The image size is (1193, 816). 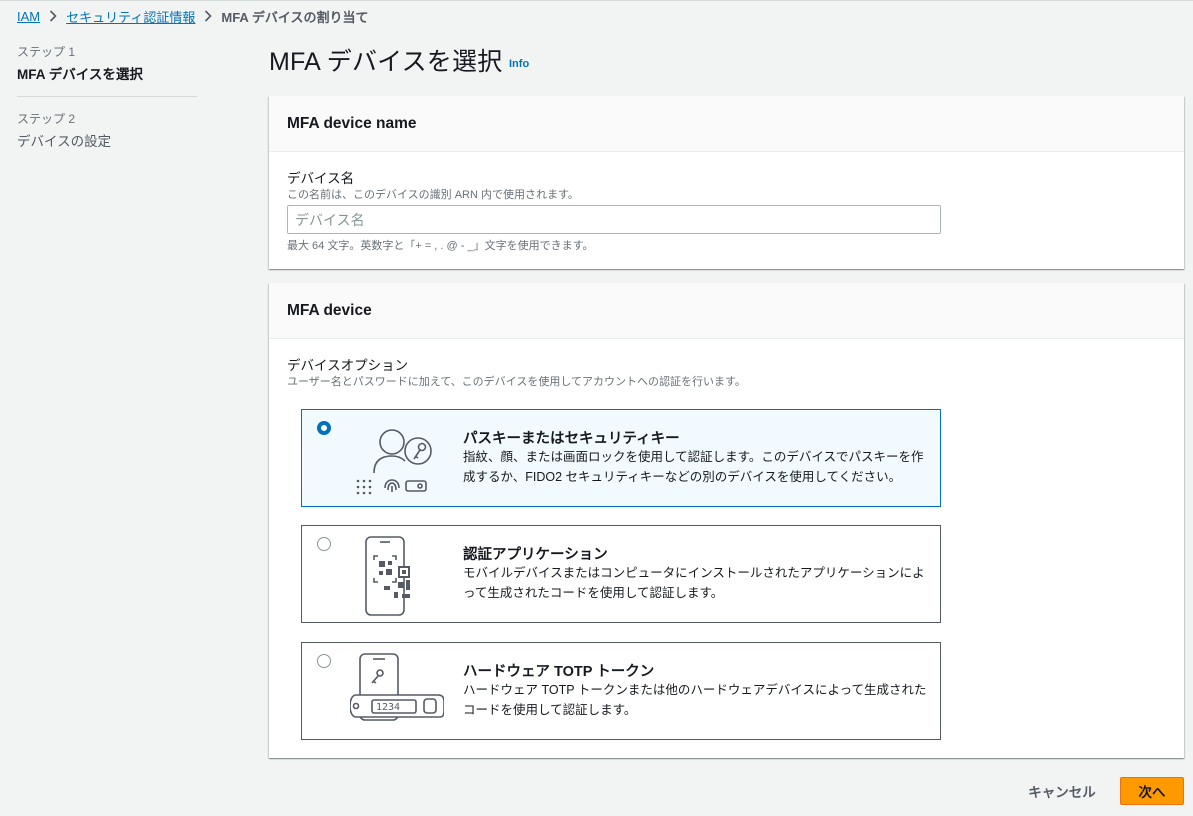 I want to click on device-name-constraint: 最大 64 文字。英数字と「+ = , . @ - _」文字を使用できます。, so click(x=440, y=246).